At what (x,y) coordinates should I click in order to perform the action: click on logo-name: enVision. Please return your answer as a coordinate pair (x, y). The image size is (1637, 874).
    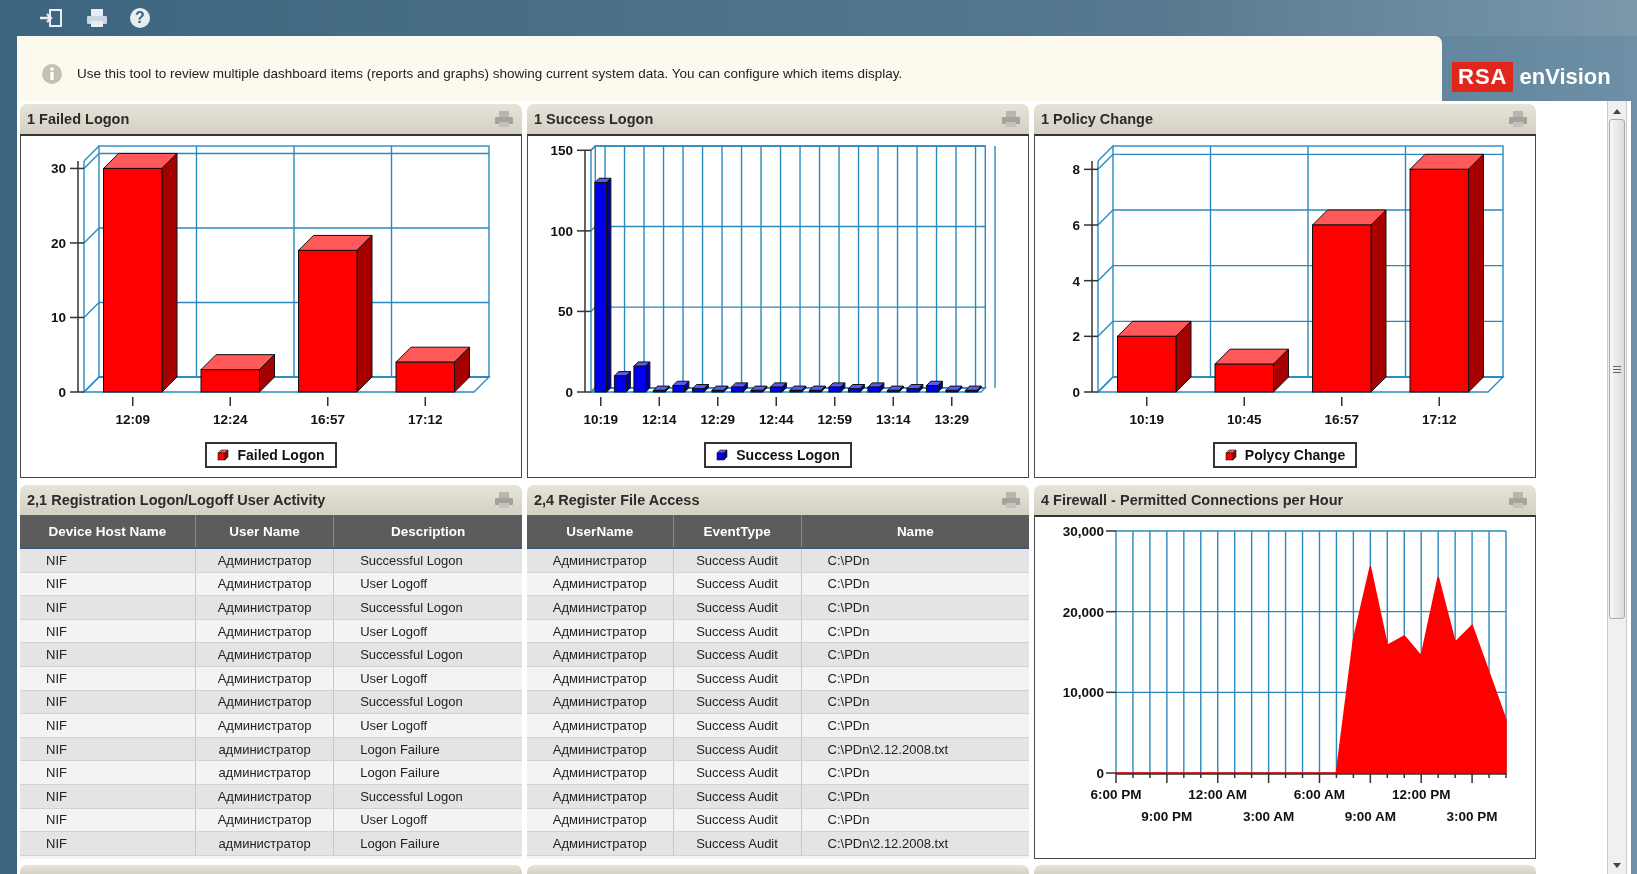
    Looking at the image, I should click on (1565, 76).